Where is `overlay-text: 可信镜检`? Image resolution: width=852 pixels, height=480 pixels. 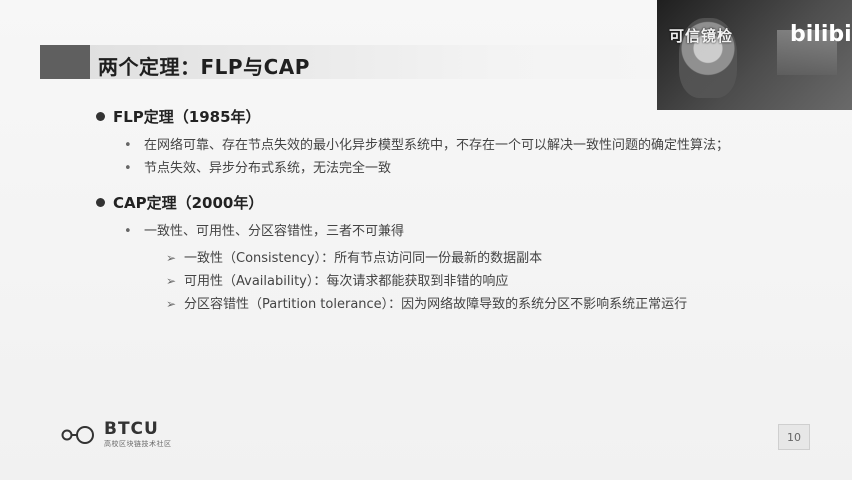 overlay-text: 可信镜检 is located at coordinates (701, 36).